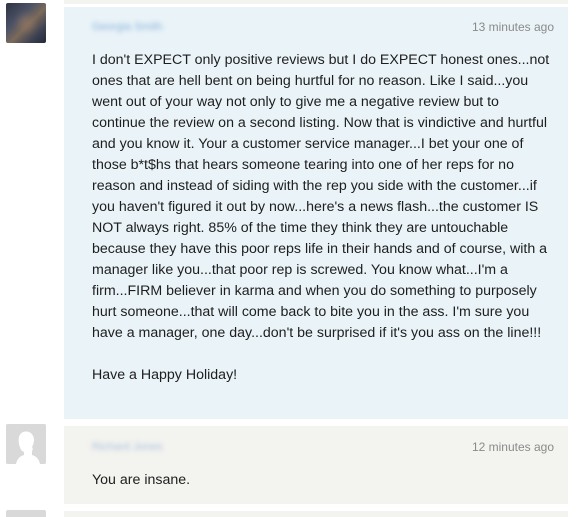  What do you see at coordinates (26, 23) in the screenshot?
I see `avatar` at bounding box center [26, 23].